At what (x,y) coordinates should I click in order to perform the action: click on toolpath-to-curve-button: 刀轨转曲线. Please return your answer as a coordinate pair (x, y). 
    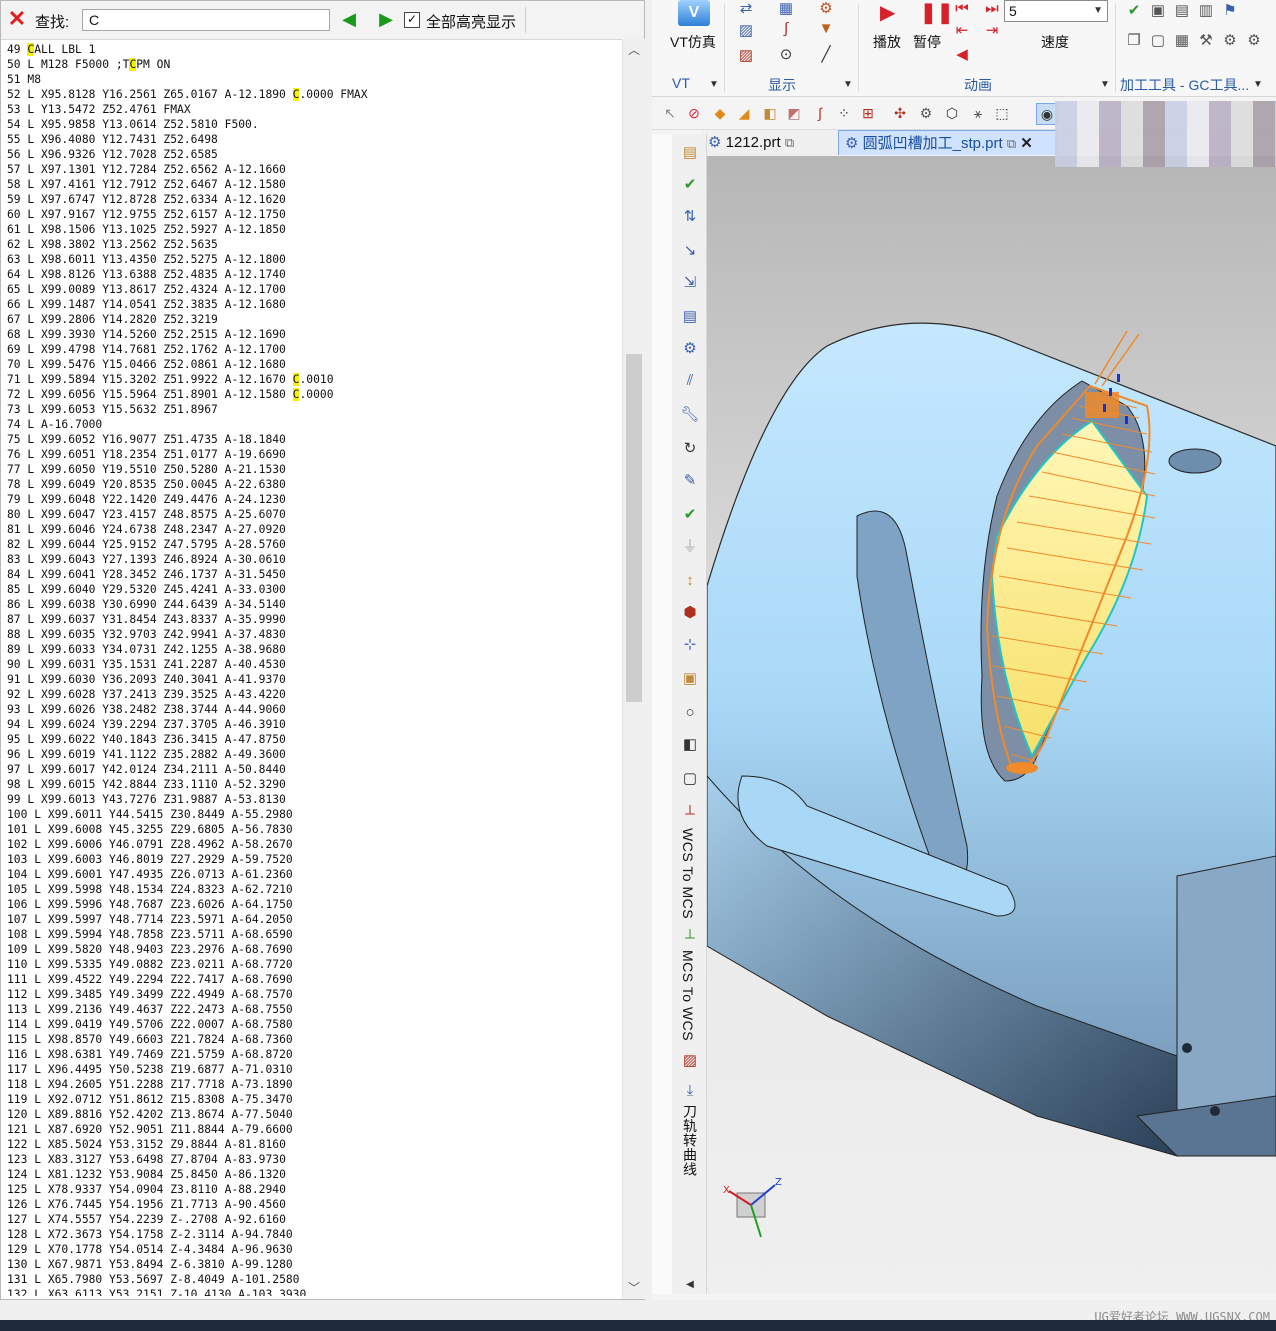
    Looking at the image, I should click on (690, 1140).